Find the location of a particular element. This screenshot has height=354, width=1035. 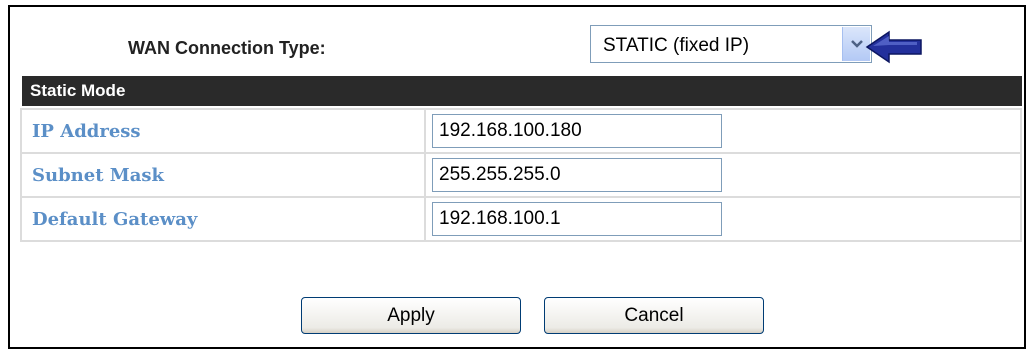

wan-connection-type-select: STATIC (fixed IP) is located at coordinates (731, 44).